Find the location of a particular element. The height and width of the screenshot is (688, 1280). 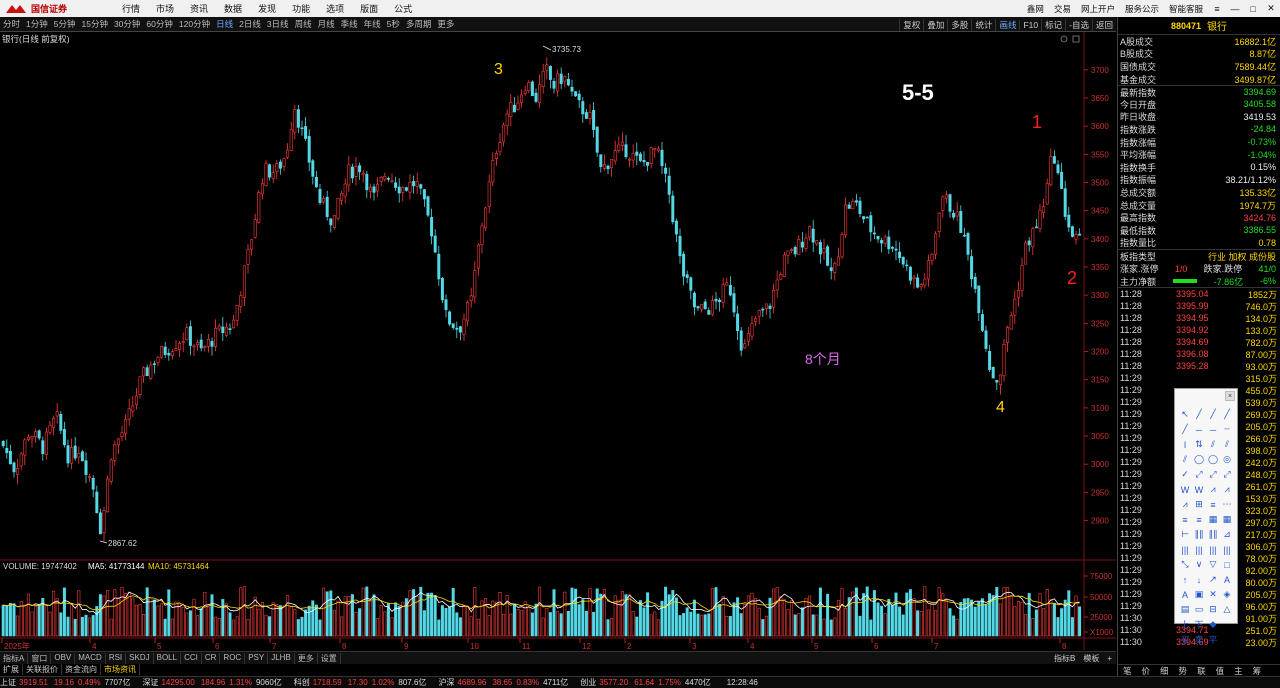

tab-market-news: 市场资讯 is located at coordinates (120, 669).